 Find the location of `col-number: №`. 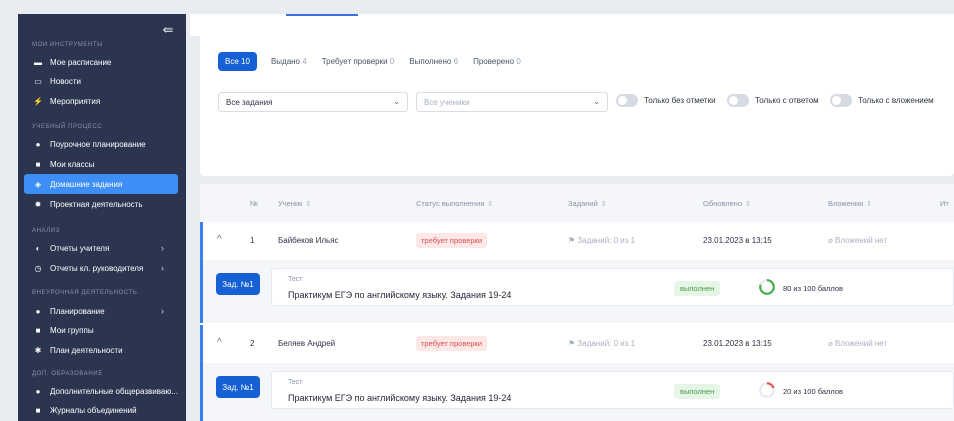

col-number: № is located at coordinates (254, 203).